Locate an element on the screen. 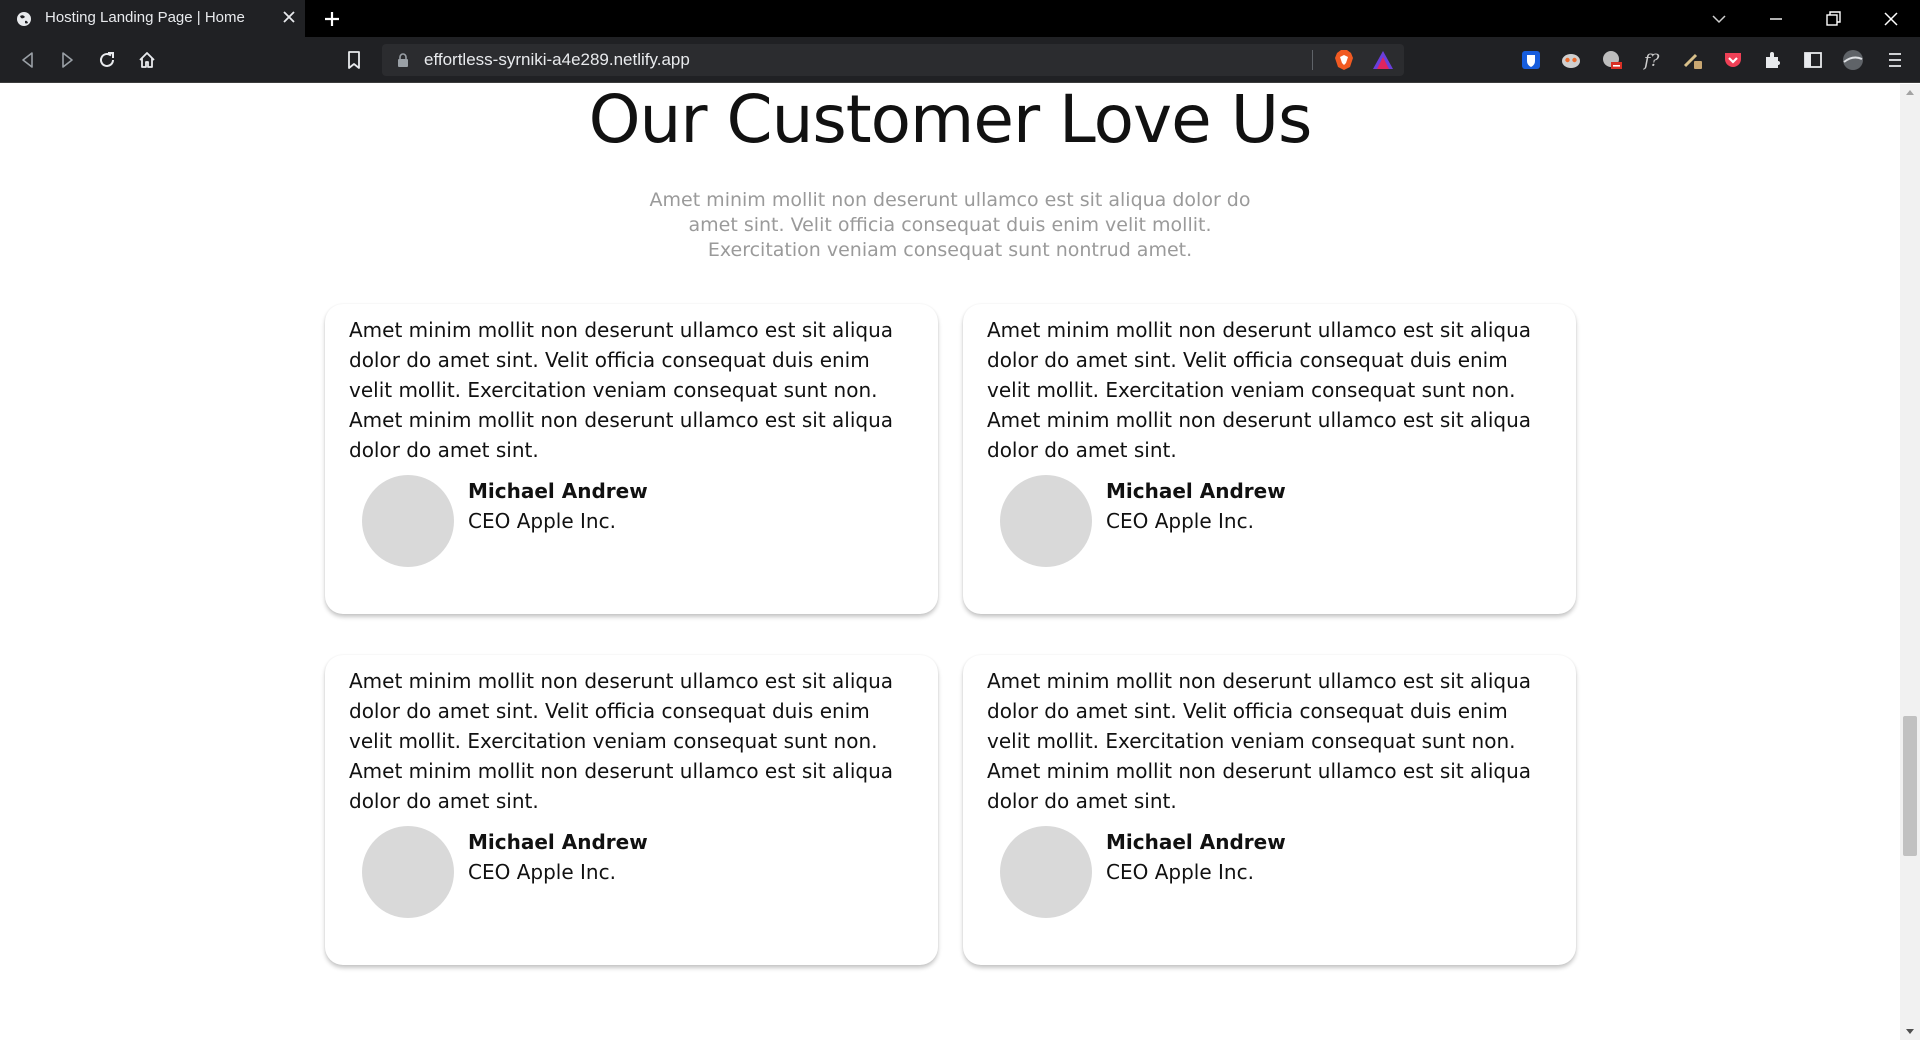 Image resolution: width=1920 pixels, height=1040 pixels. menu-icon is located at coordinates (1895, 60).